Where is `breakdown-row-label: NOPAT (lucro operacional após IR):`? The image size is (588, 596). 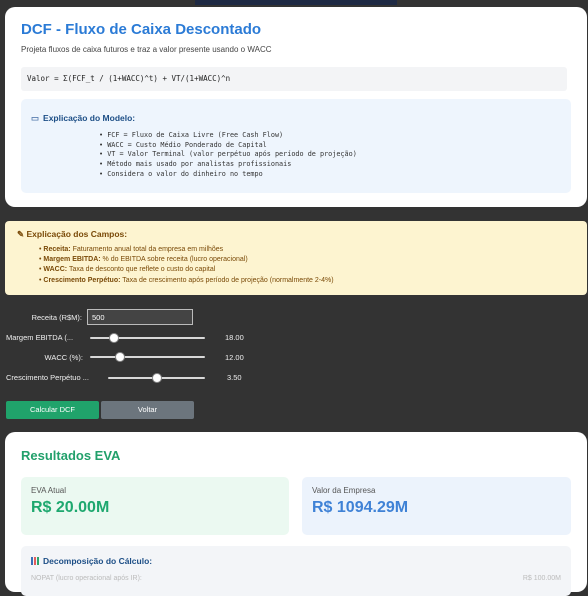 breakdown-row-label: NOPAT (lucro operacional após IR): is located at coordinates (86, 578).